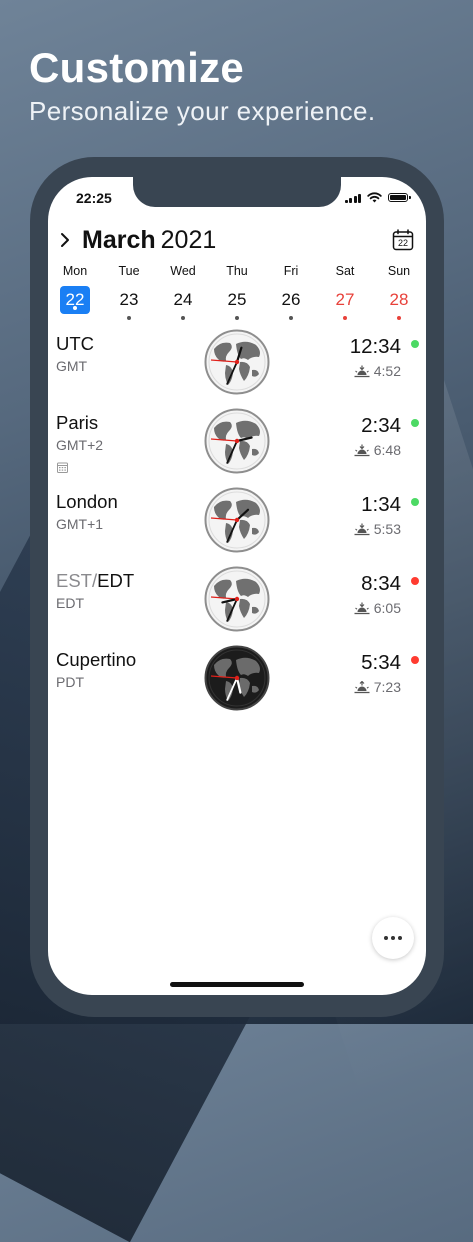 Image resolution: width=473 pixels, height=1242 pixels. What do you see at coordinates (70, 603) in the screenshot?
I see `timezone-label: EDT` at bounding box center [70, 603].